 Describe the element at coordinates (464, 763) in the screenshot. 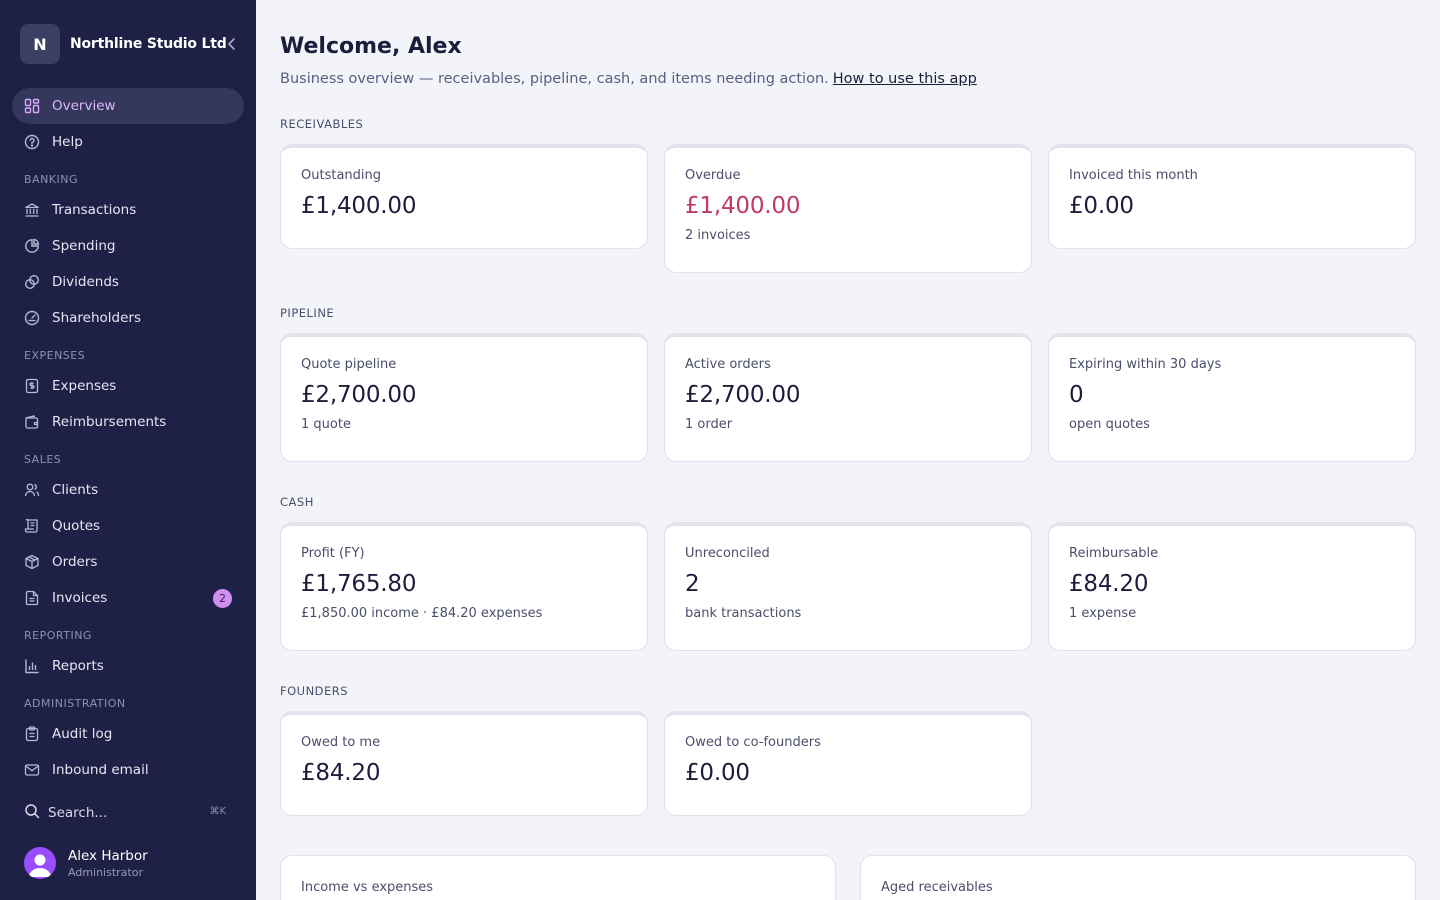

I see `card-owed-to-me: Owed to me £84.20` at that location.